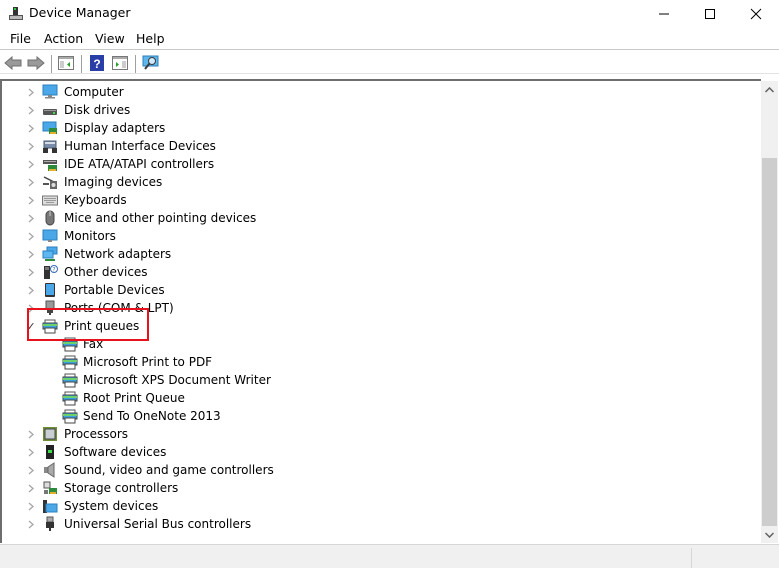 Image resolution: width=779 pixels, height=568 pixels. What do you see at coordinates (769, 534) in the screenshot?
I see `scroll-down-button` at bounding box center [769, 534].